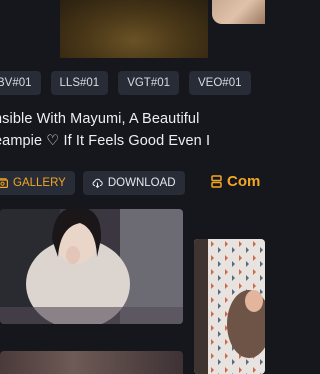  I want to click on action-bar: GALLERY DOWNLOAD, so click(92, 183).